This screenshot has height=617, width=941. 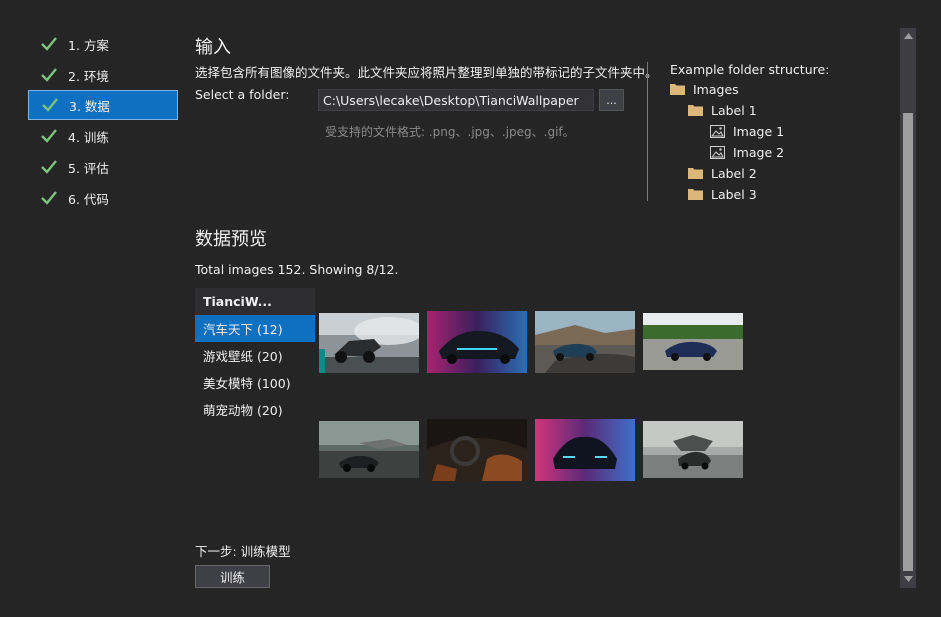 What do you see at coordinates (231, 239) in the screenshot?
I see `preview-title: 数据预览` at bounding box center [231, 239].